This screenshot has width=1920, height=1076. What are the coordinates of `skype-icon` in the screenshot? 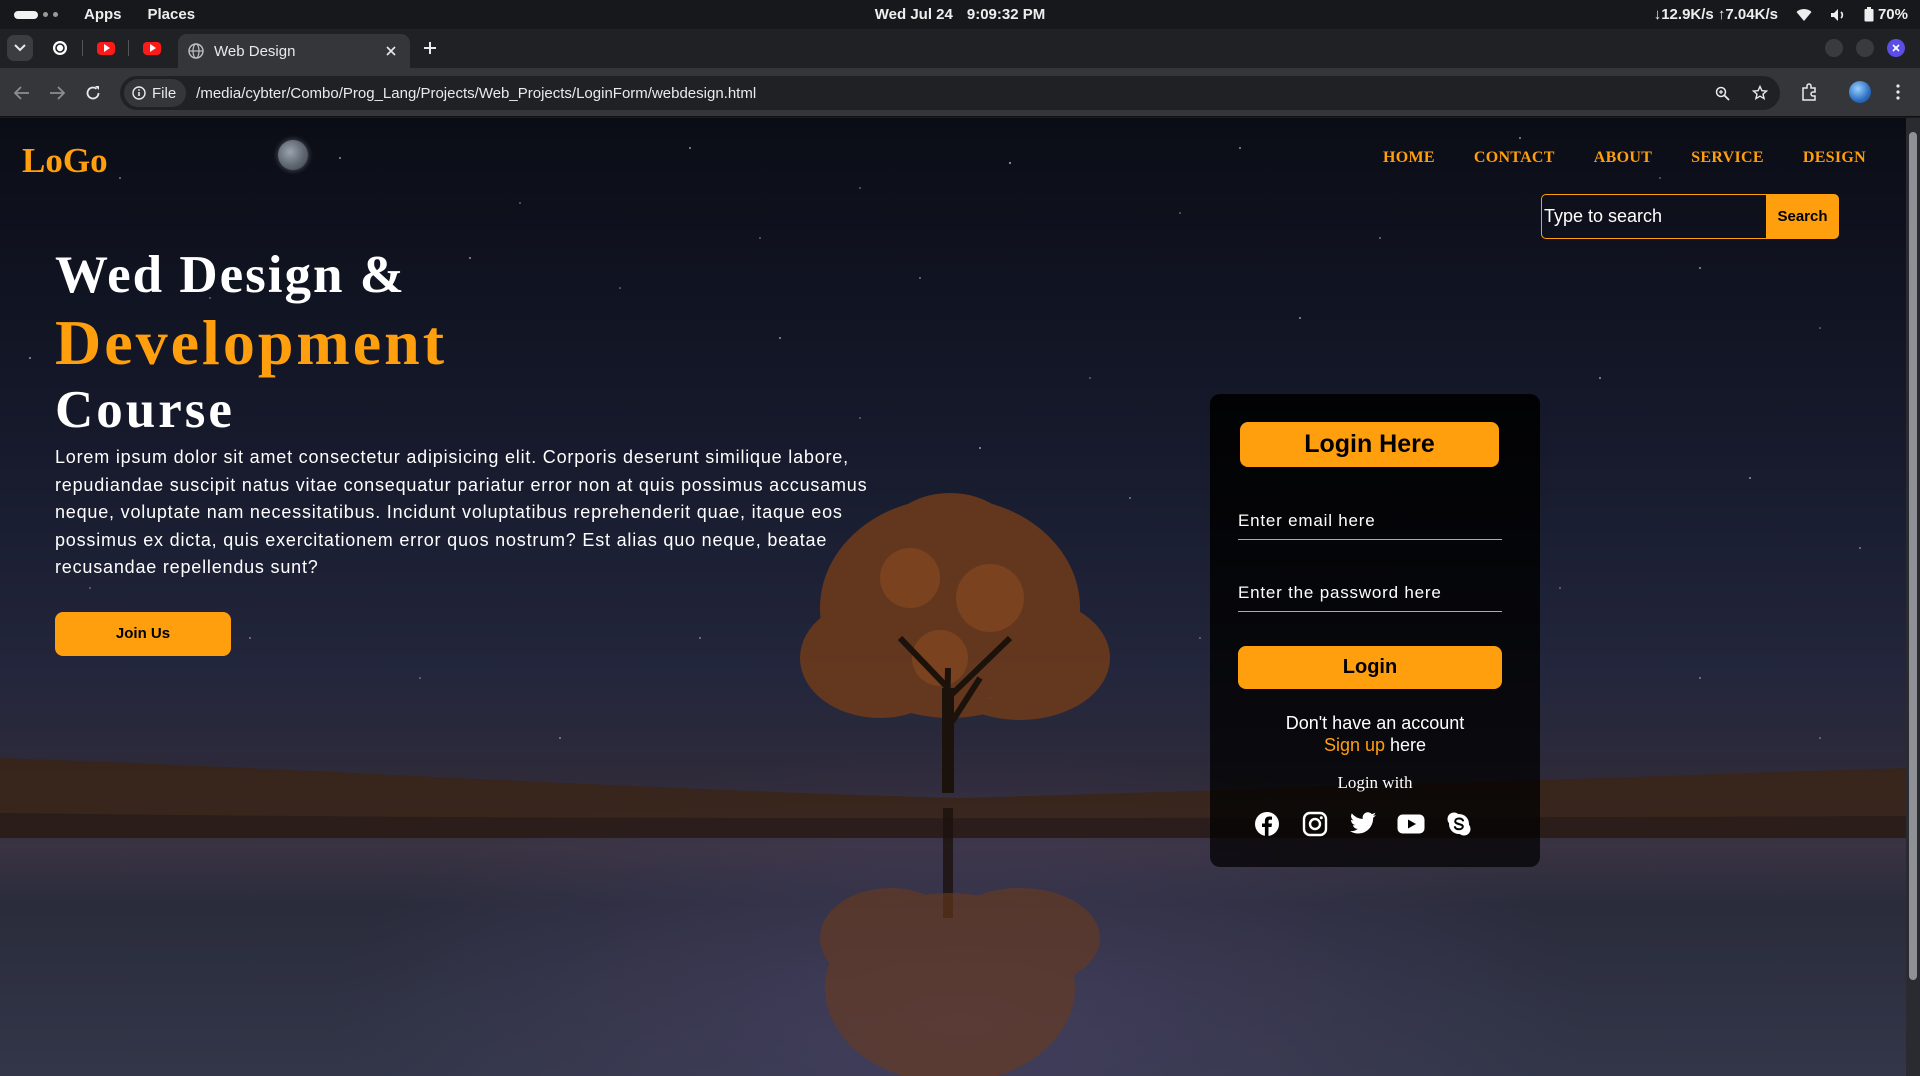 It's located at (1459, 824).